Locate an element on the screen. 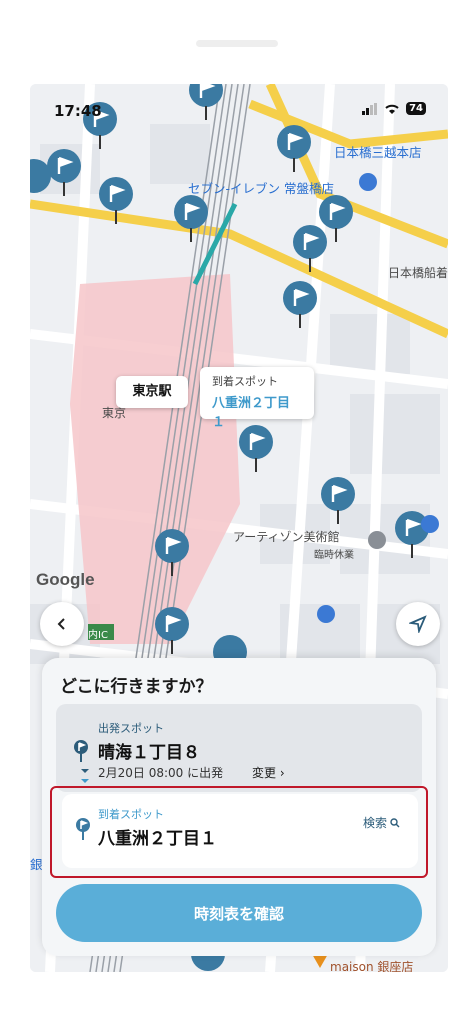  status-time: 17:48 is located at coordinates (78, 111).